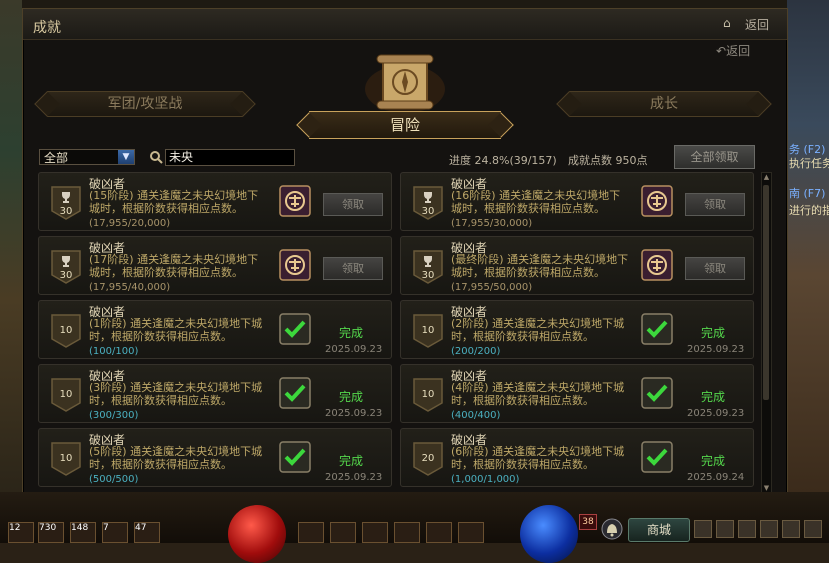 This screenshot has height=563, width=829. I want to click on achievement-progress: (300/300), so click(114, 415).